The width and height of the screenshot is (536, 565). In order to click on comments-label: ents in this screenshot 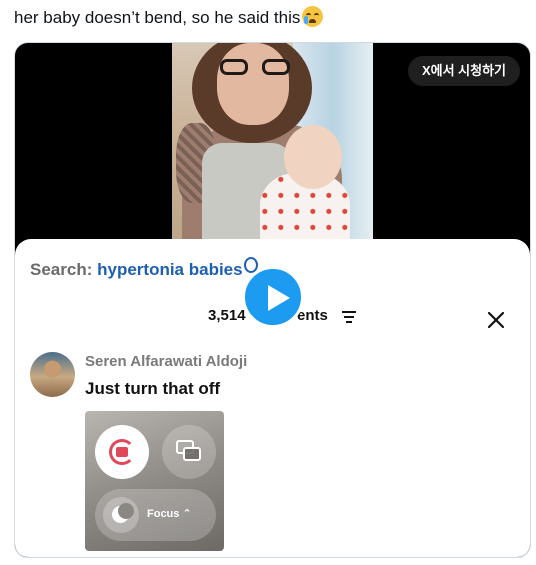, I will do `click(312, 315)`.